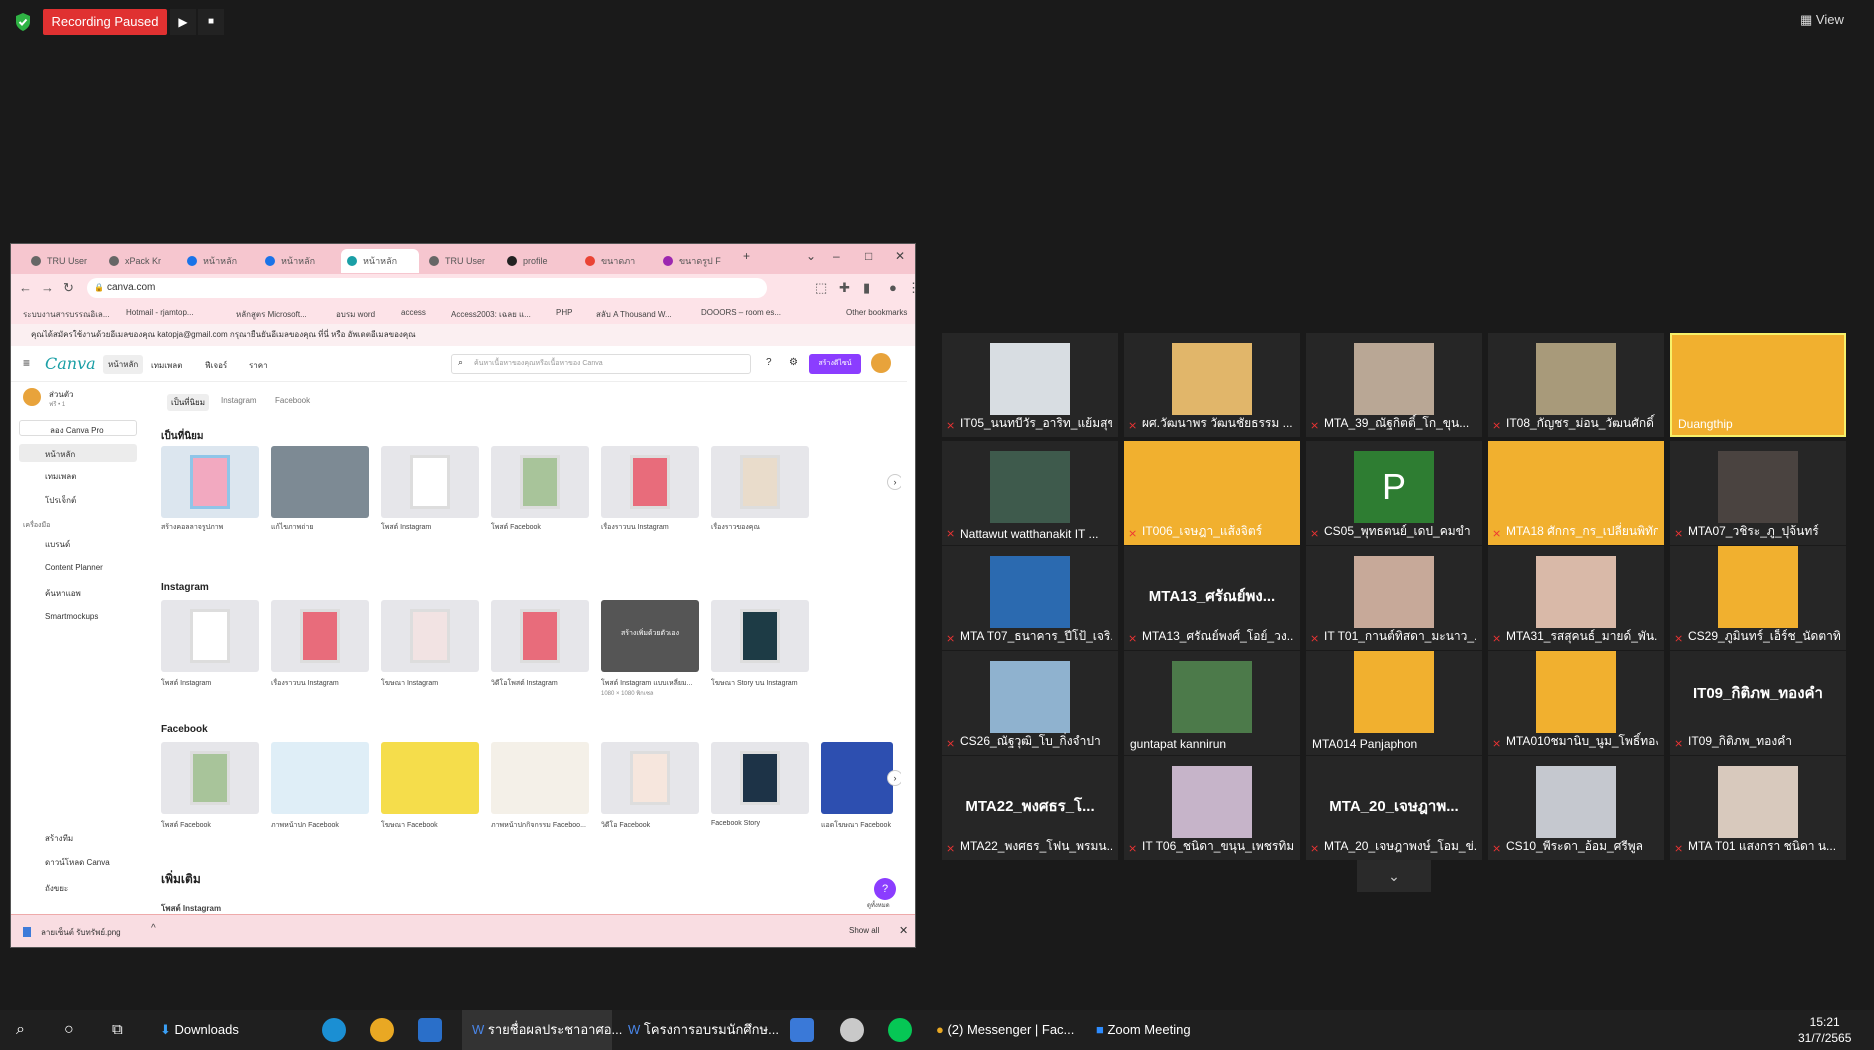  I want to click on help-fab-button: ?, so click(885, 889).